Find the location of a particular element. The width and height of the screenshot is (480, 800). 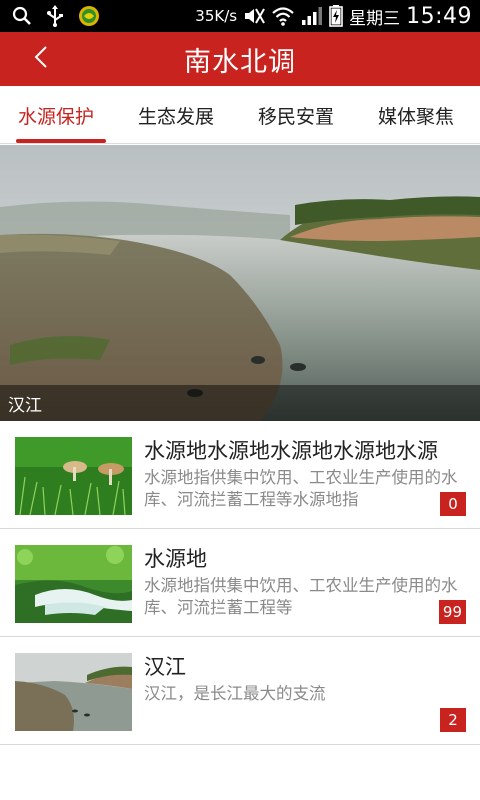

item-title: 水源地 is located at coordinates (175, 559).